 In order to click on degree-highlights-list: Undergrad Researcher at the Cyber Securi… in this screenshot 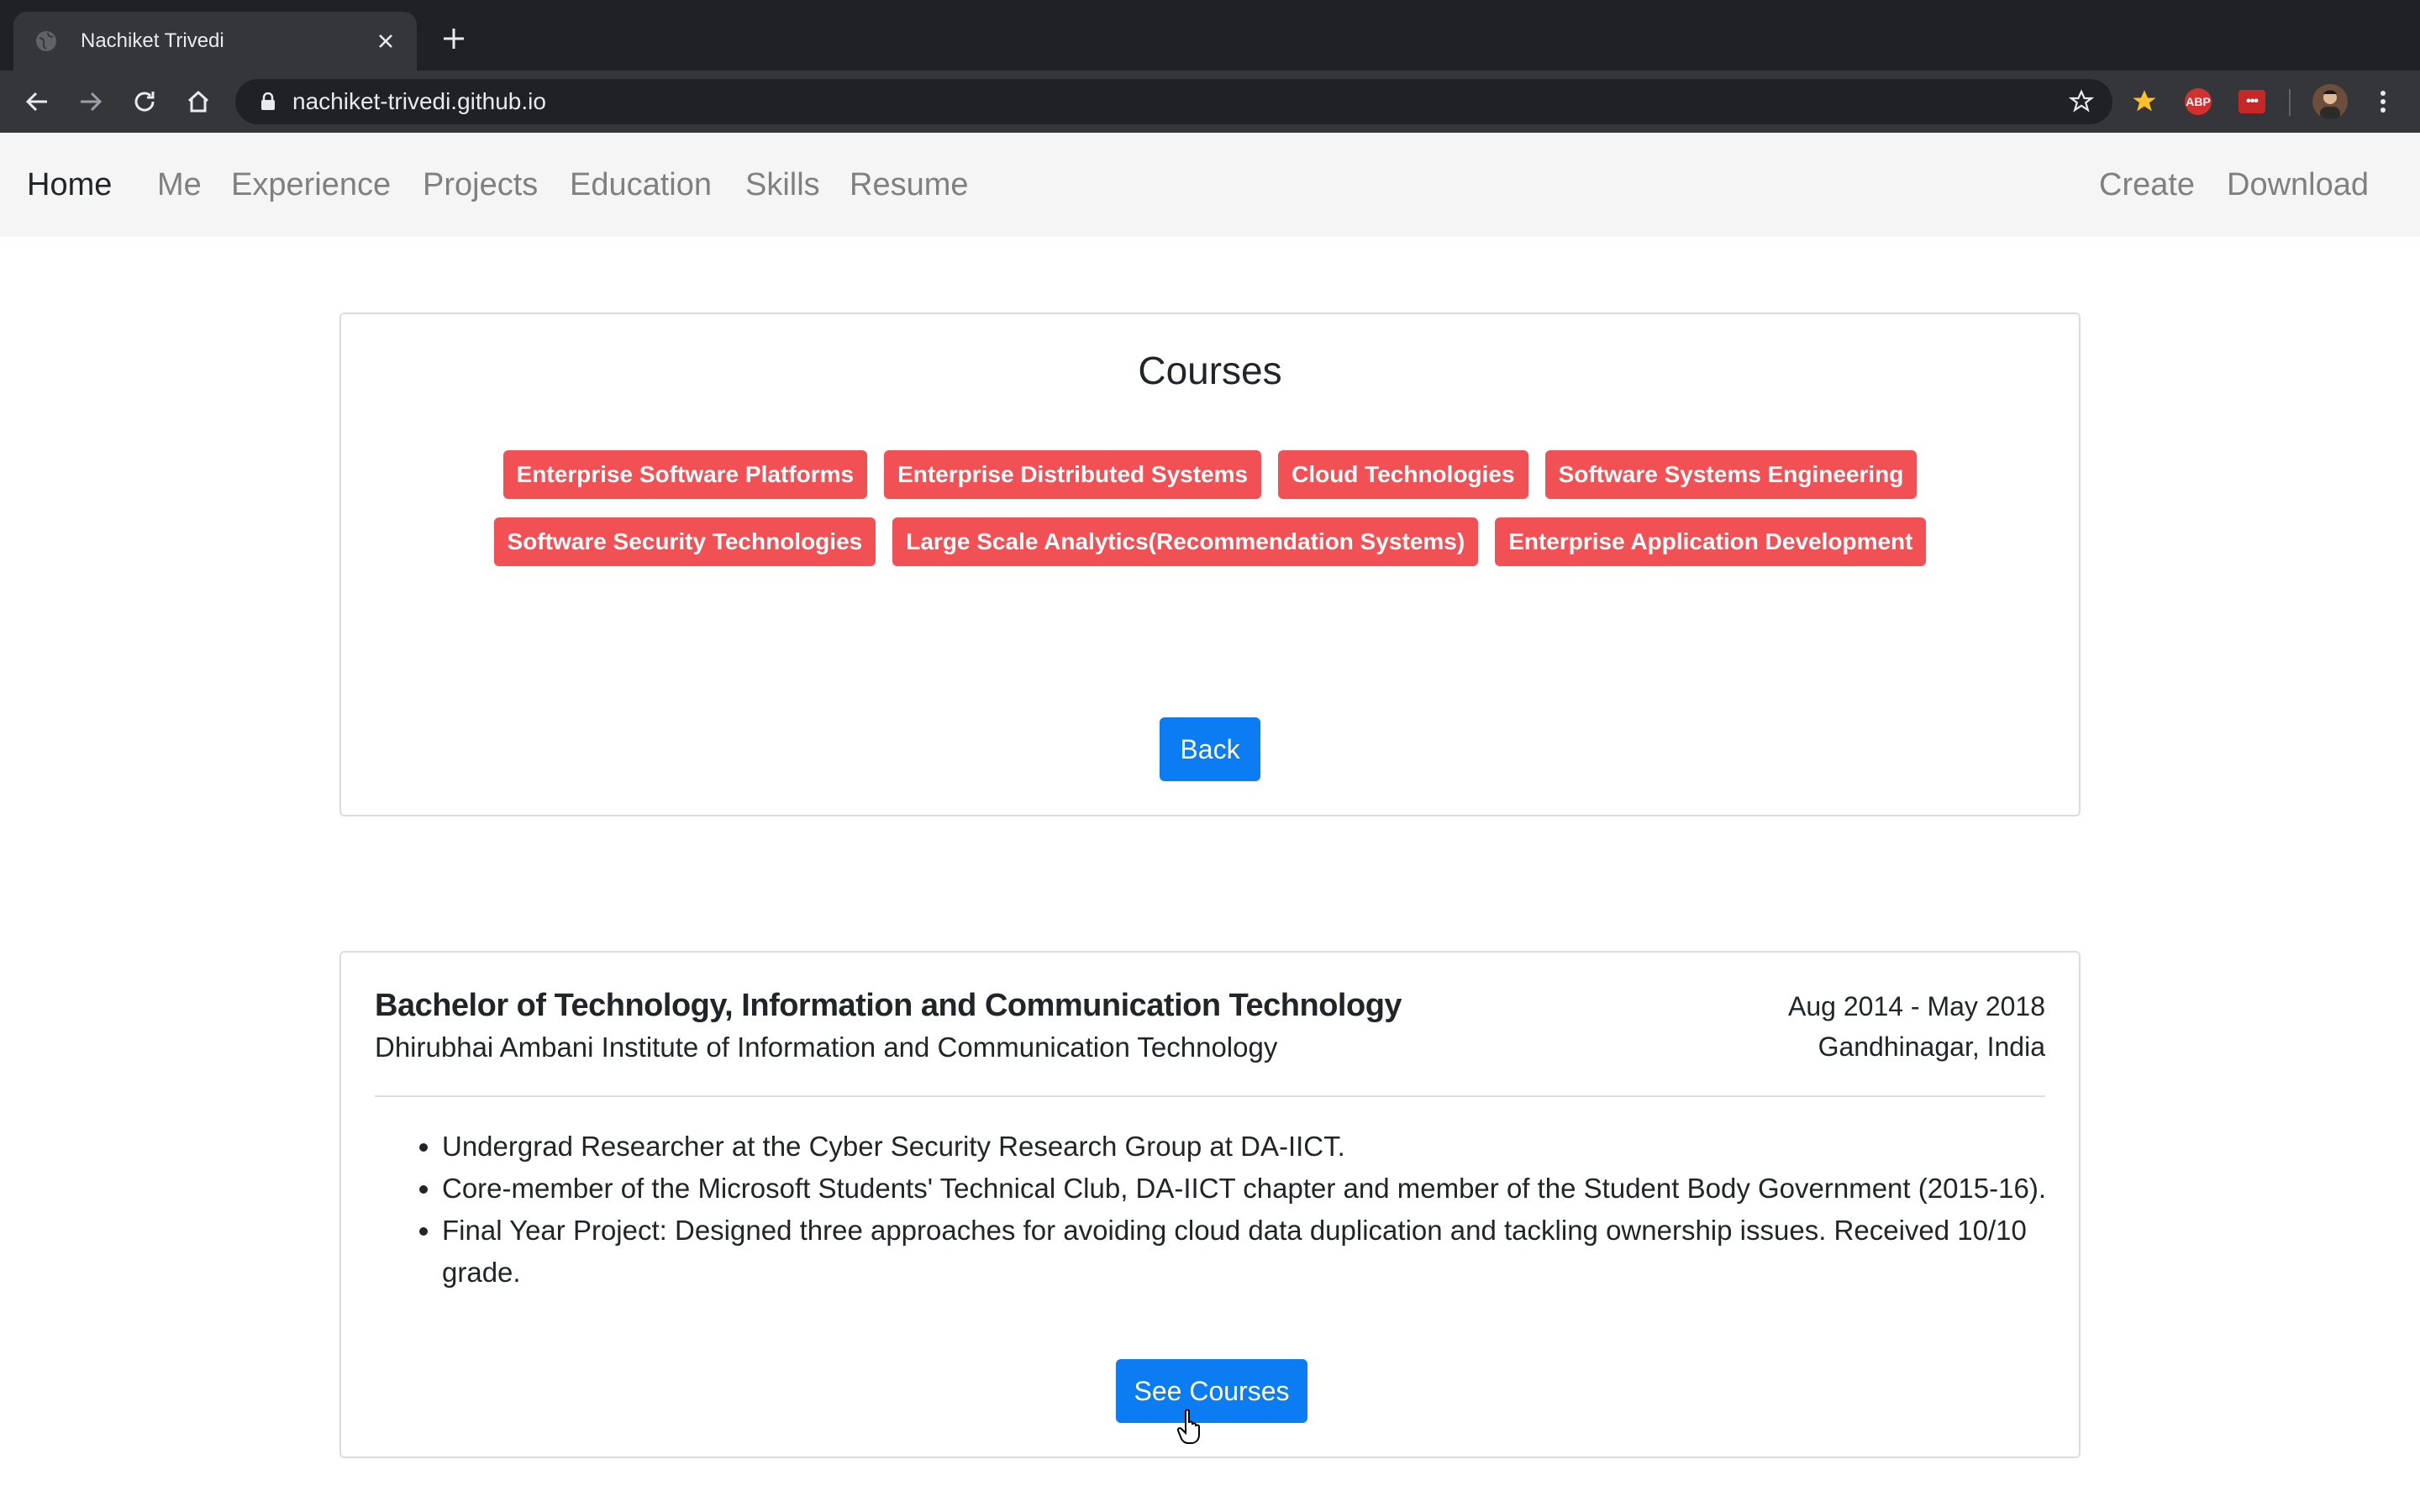, I will do `click(1232, 1210)`.